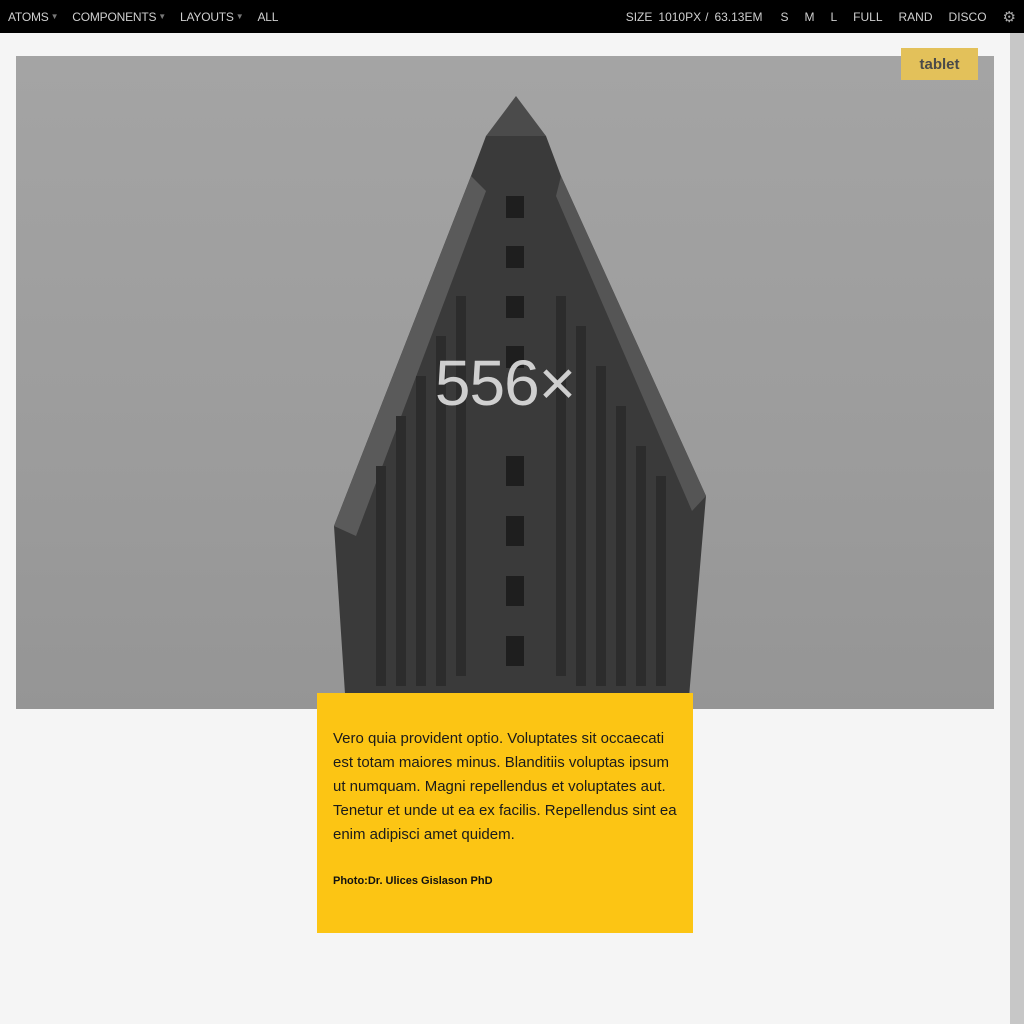 The image size is (1024, 1024). What do you see at coordinates (867, 17) in the screenshot?
I see `size-full-button: FULL` at bounding box center [867, 17].